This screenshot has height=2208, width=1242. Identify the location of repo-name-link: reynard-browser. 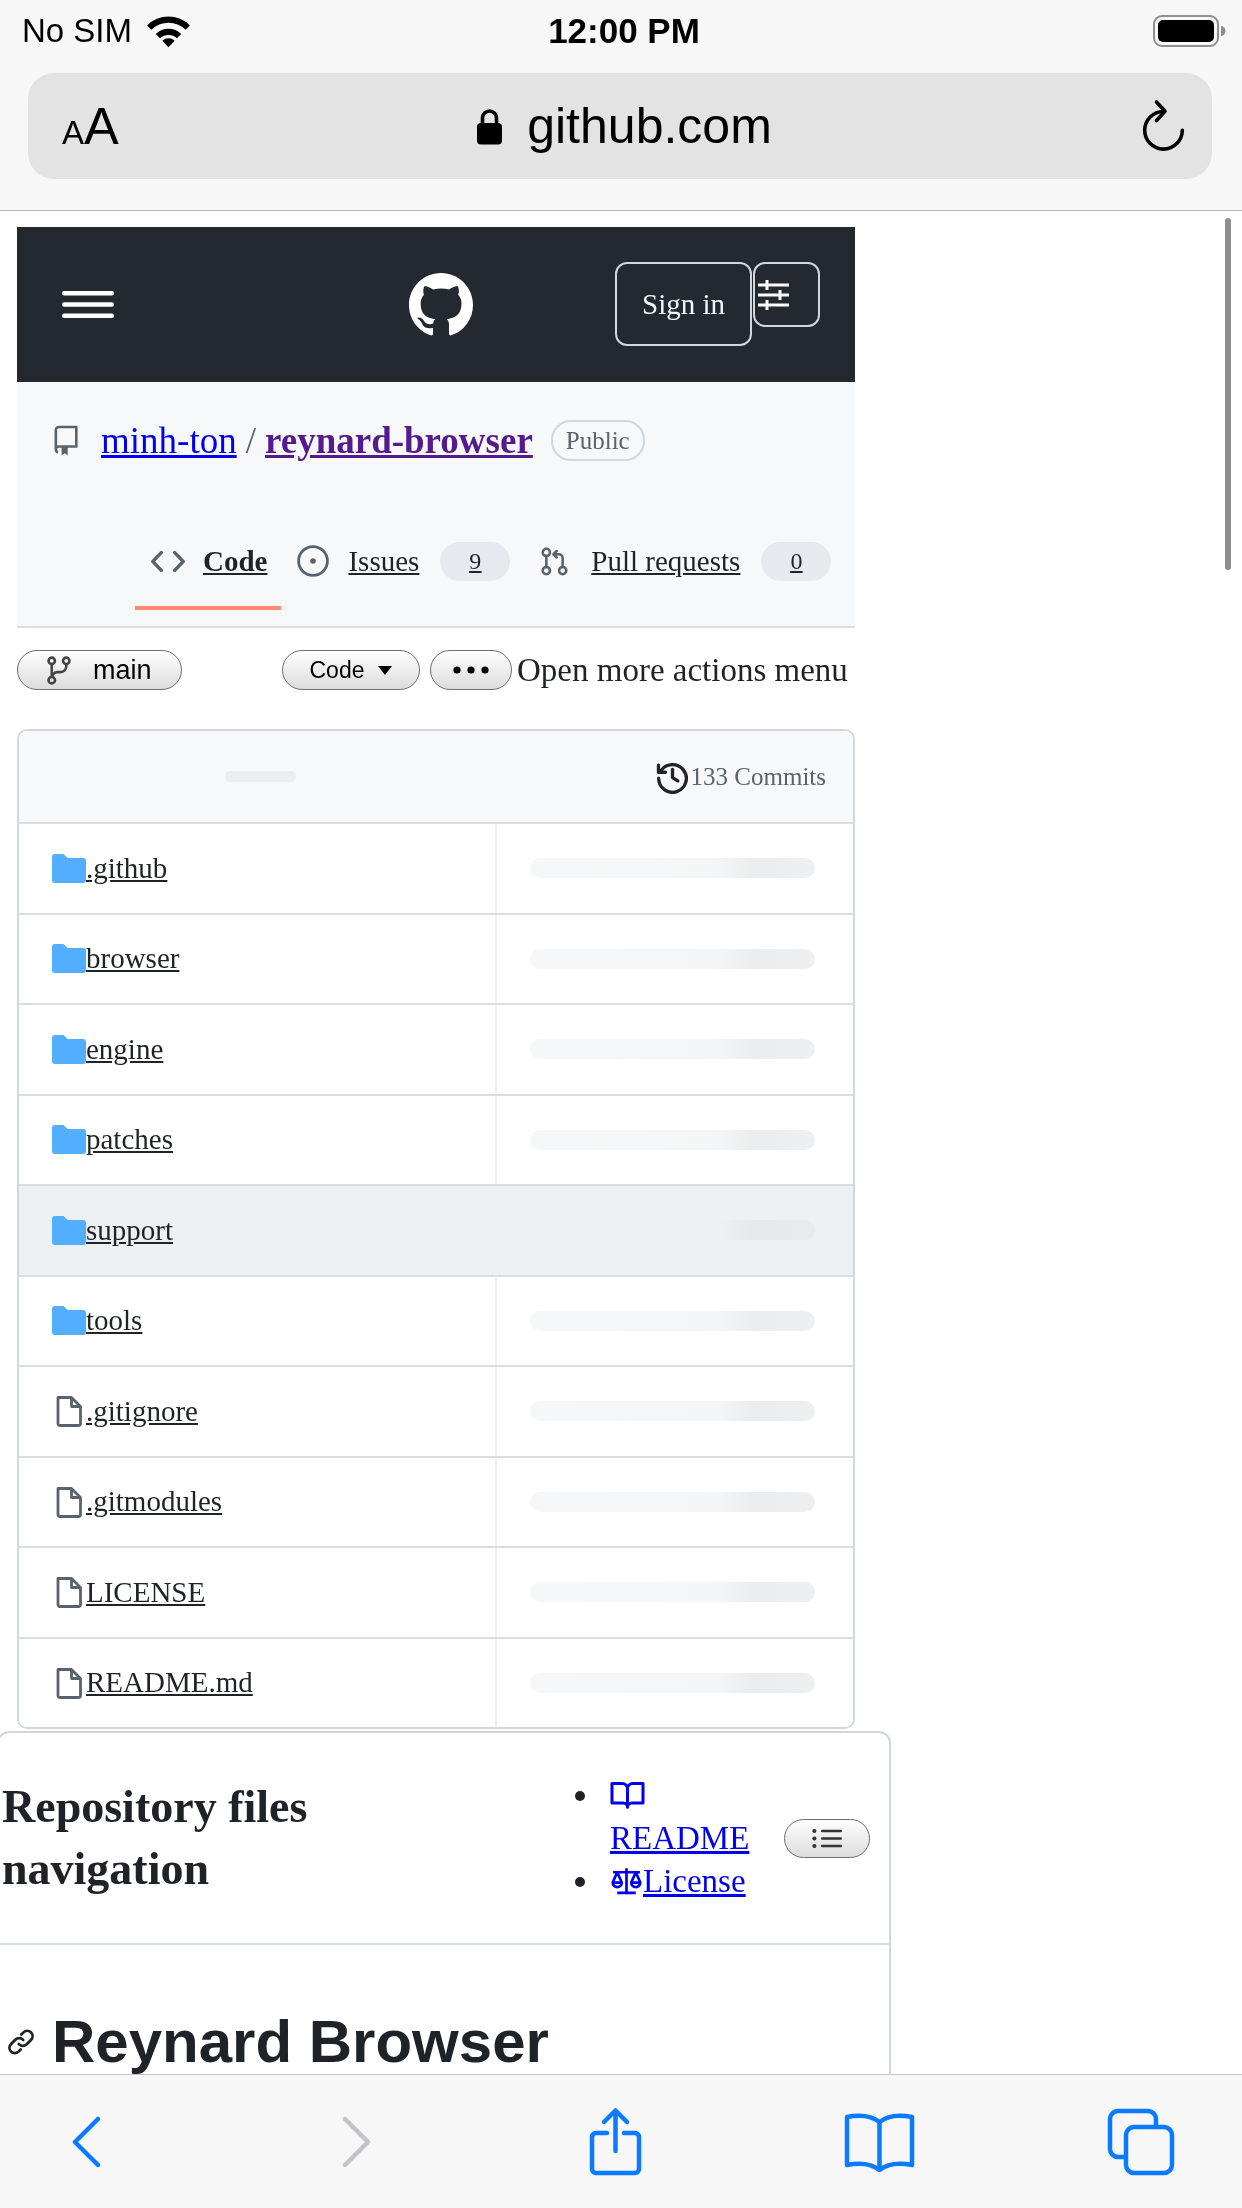
(398, 440).